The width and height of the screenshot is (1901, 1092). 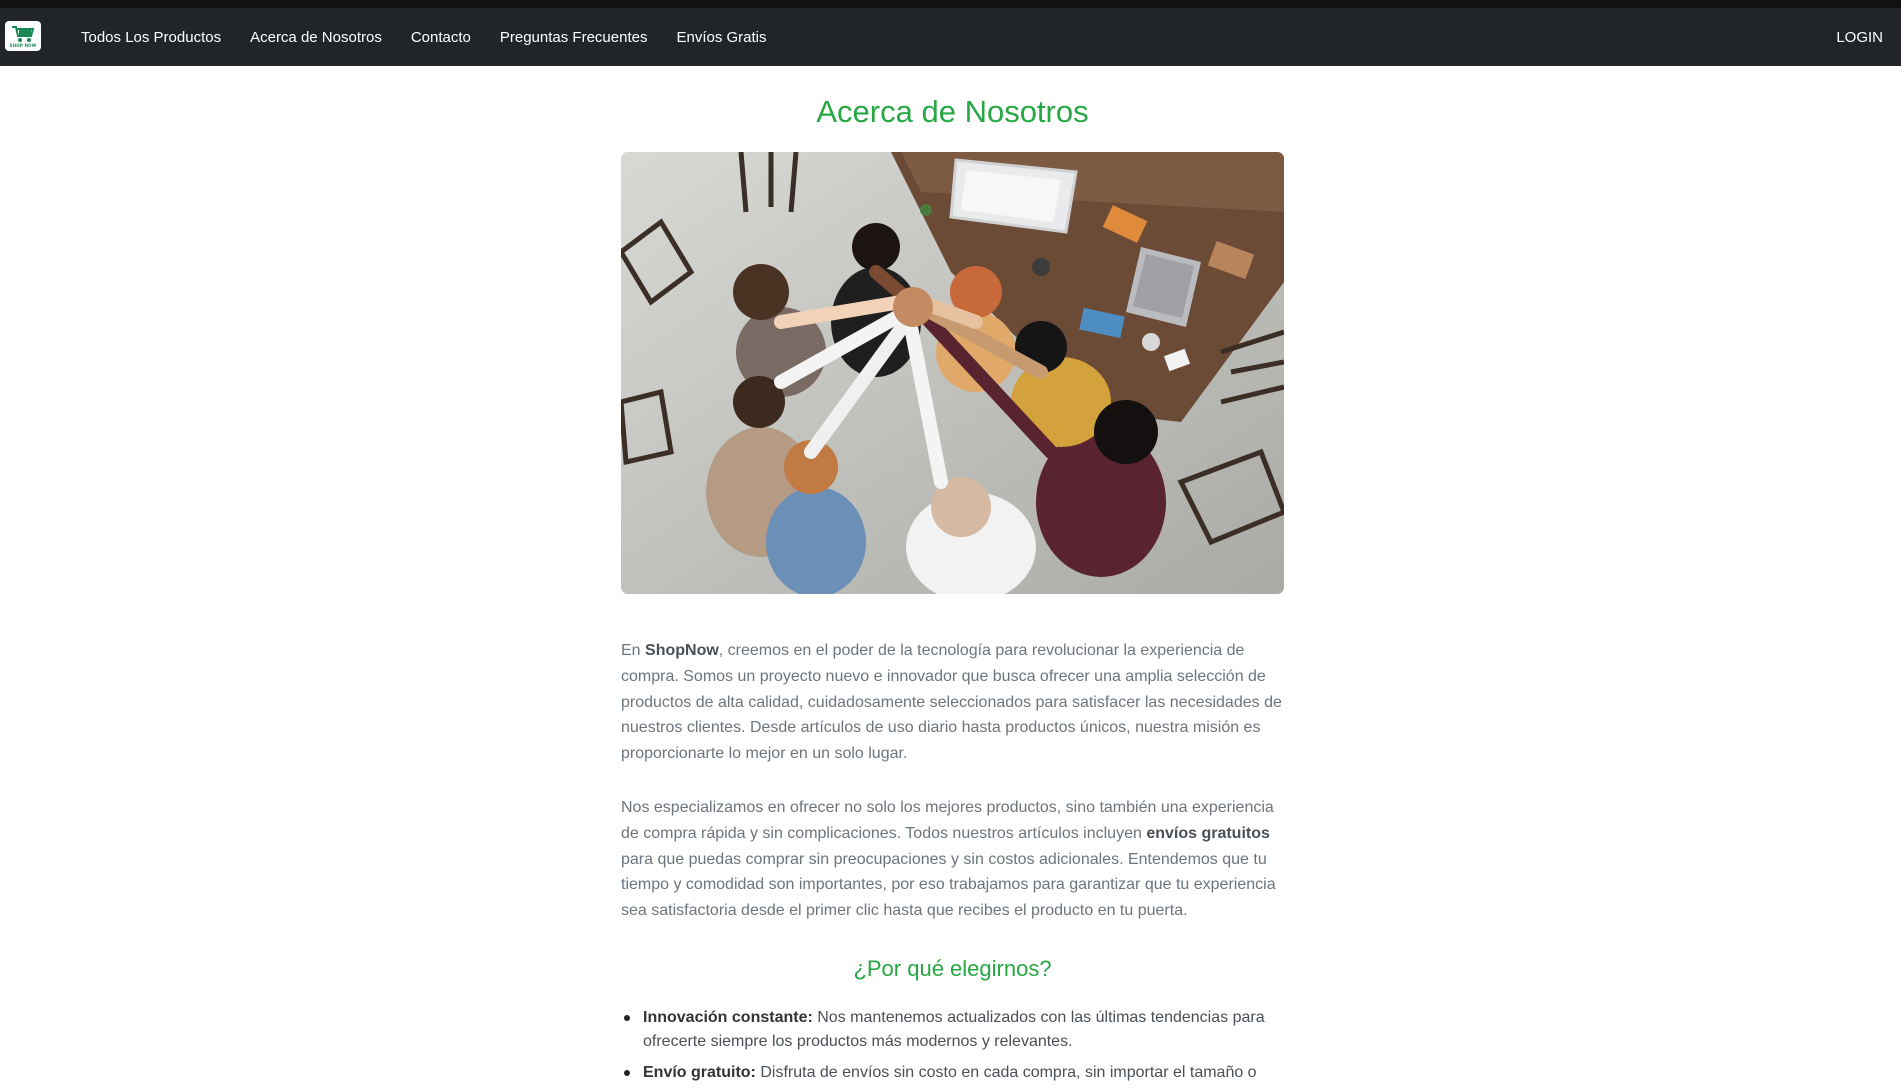 I want to click on logo-text: SHOP NOW, so click(x=23, y=45).